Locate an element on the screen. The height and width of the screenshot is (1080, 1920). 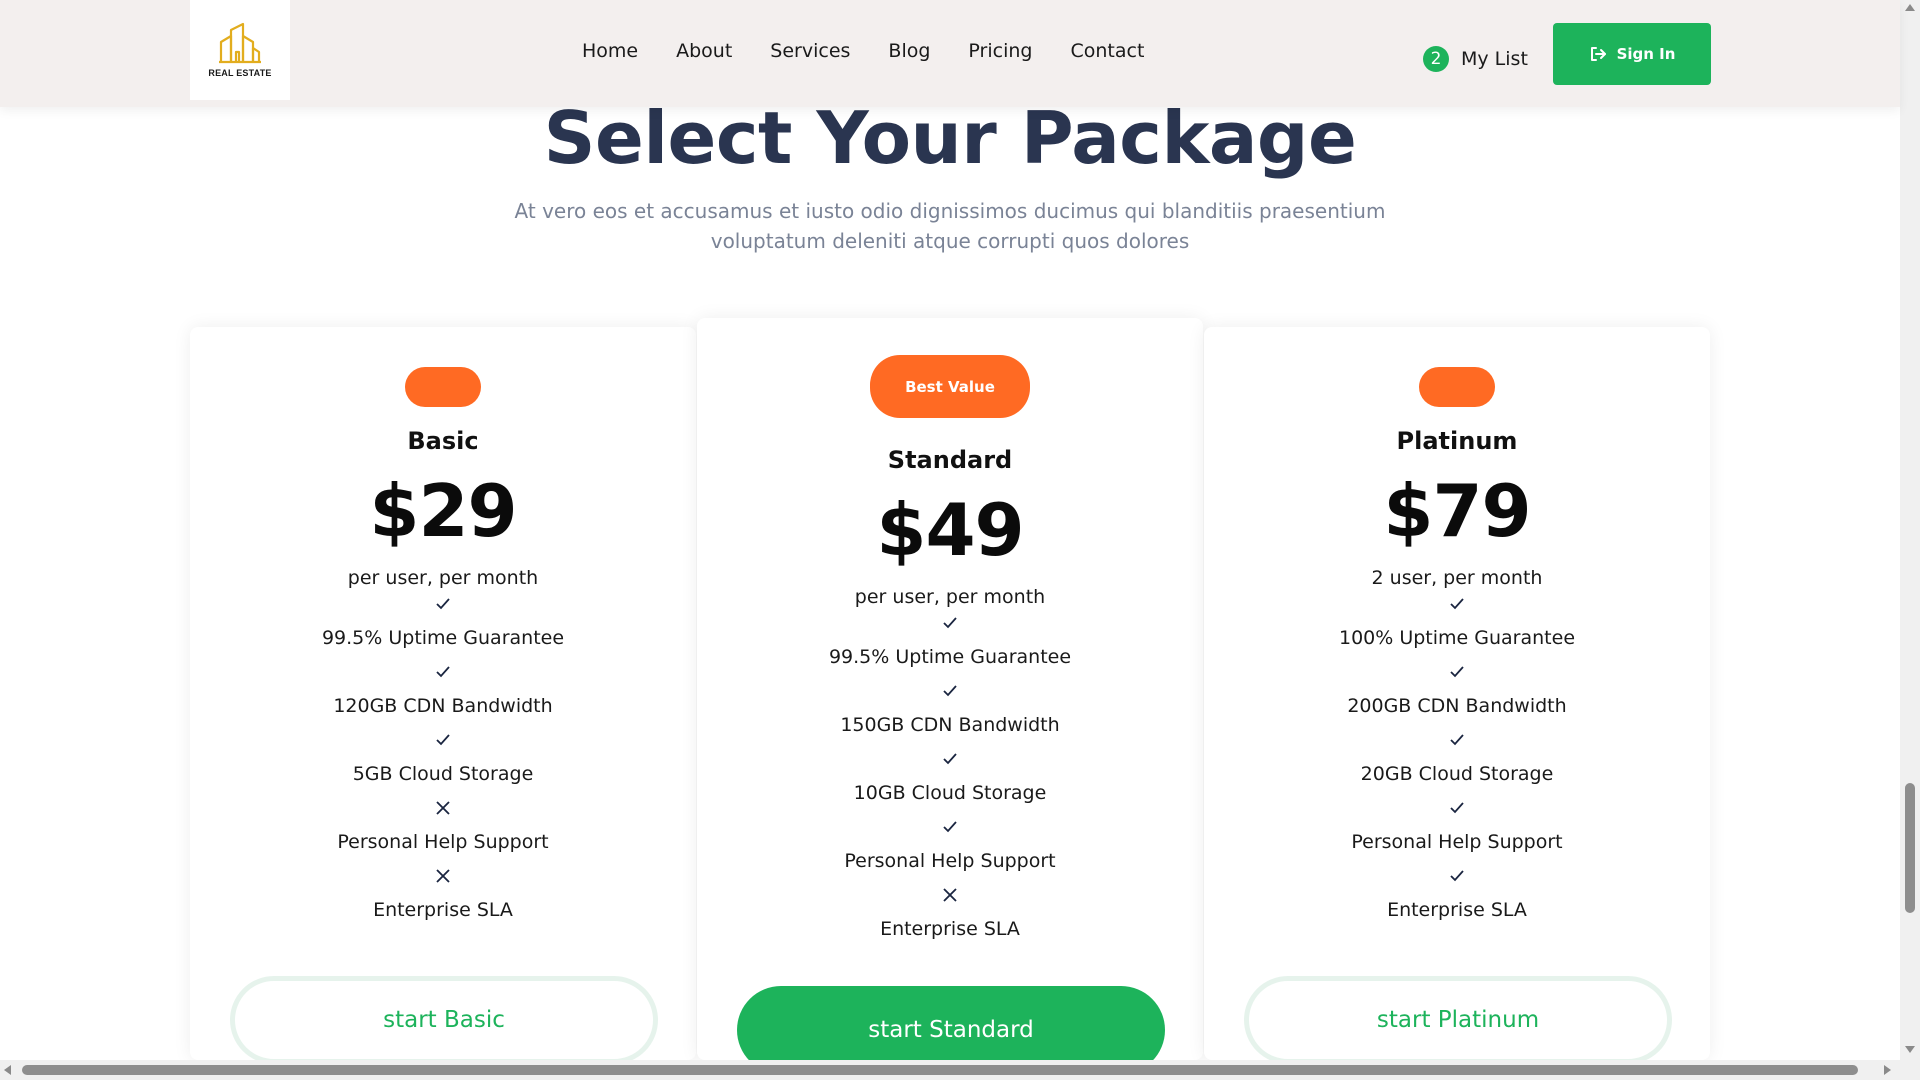
sign-in-icon is located at coordinates (1598, 54).